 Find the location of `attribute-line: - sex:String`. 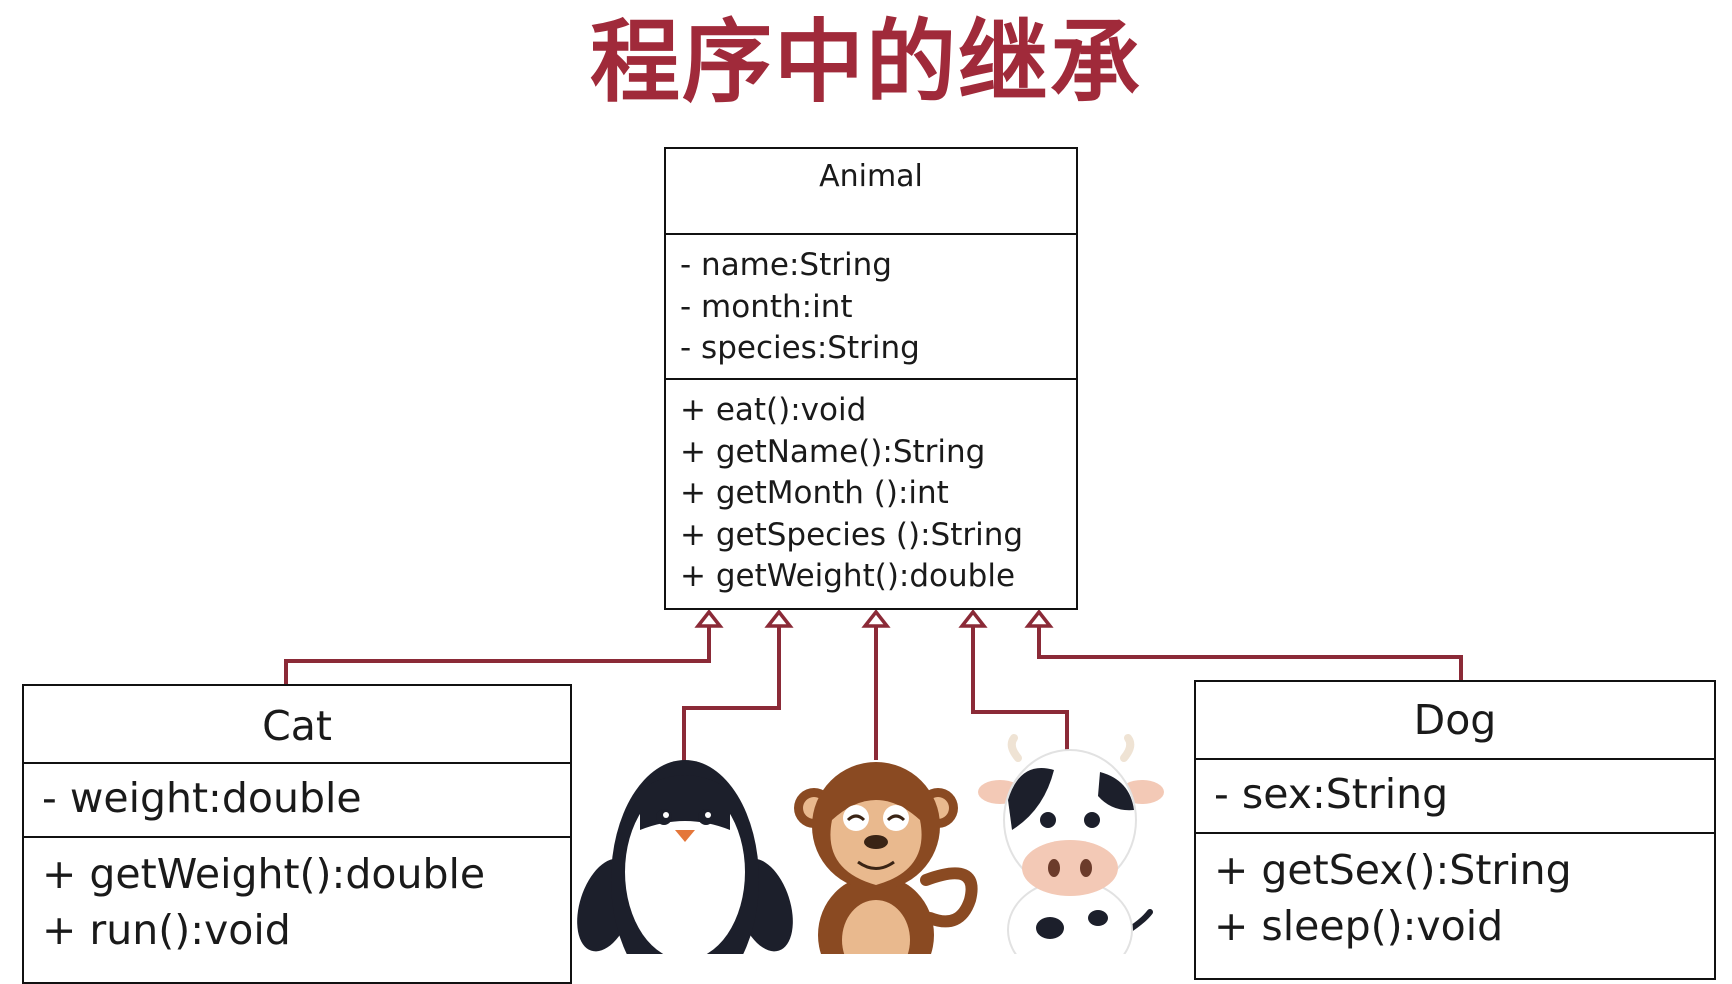

attribute-line: - sex:String is located at coordinates (1331, 794).